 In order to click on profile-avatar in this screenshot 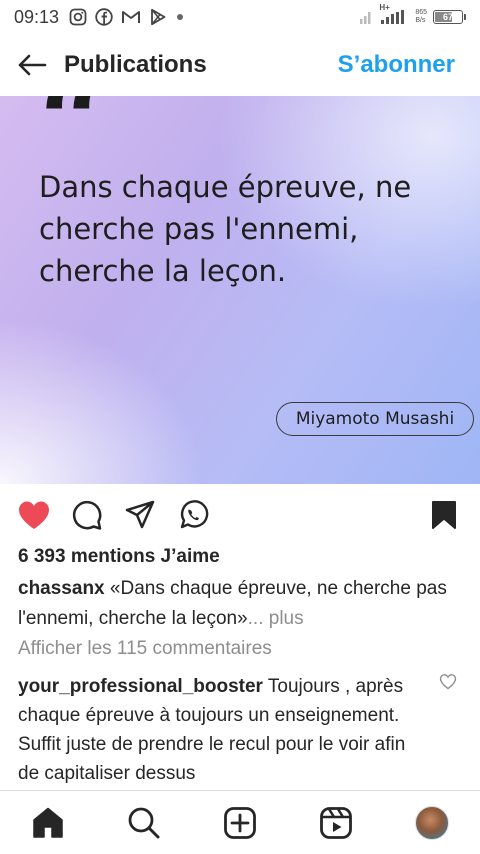, I will do `click(432, 822)`.